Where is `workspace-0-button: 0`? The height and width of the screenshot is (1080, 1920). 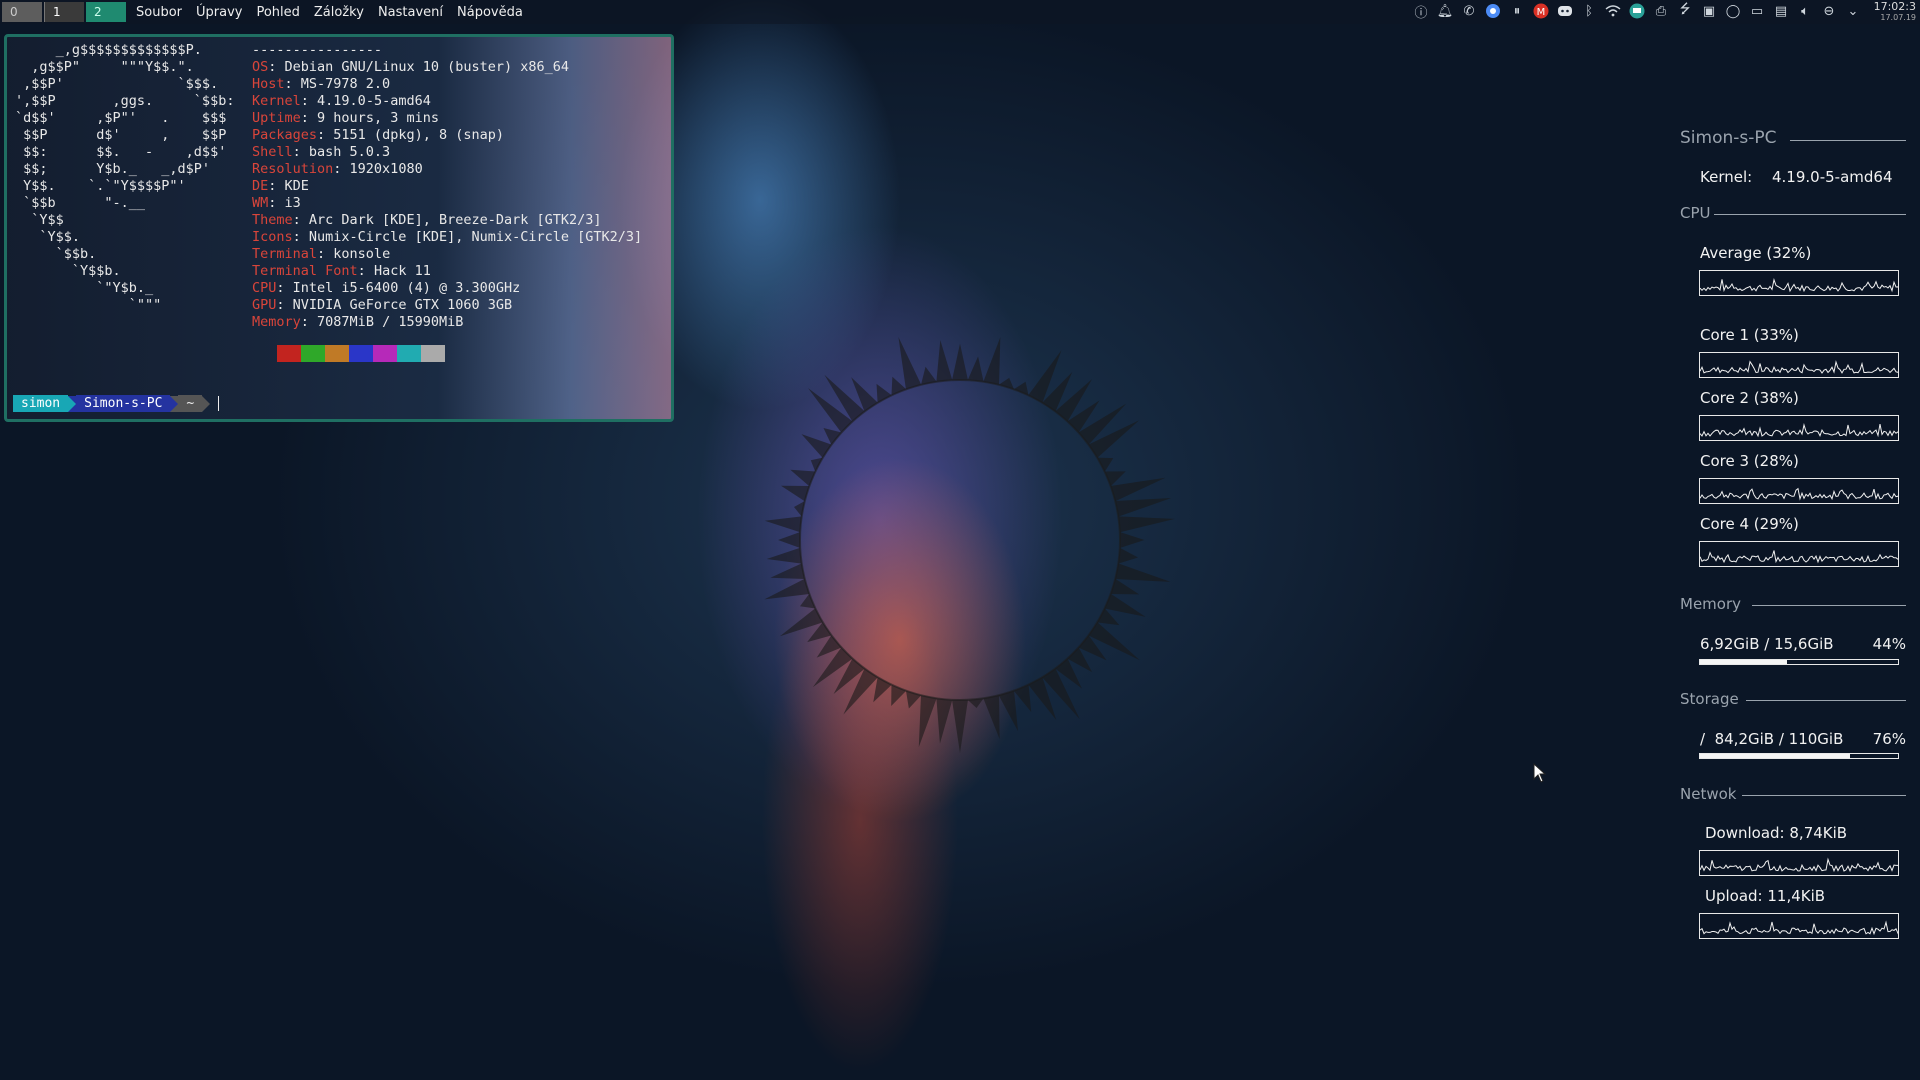 workspace-0-button: 0 is located at coordinates (22, 12).